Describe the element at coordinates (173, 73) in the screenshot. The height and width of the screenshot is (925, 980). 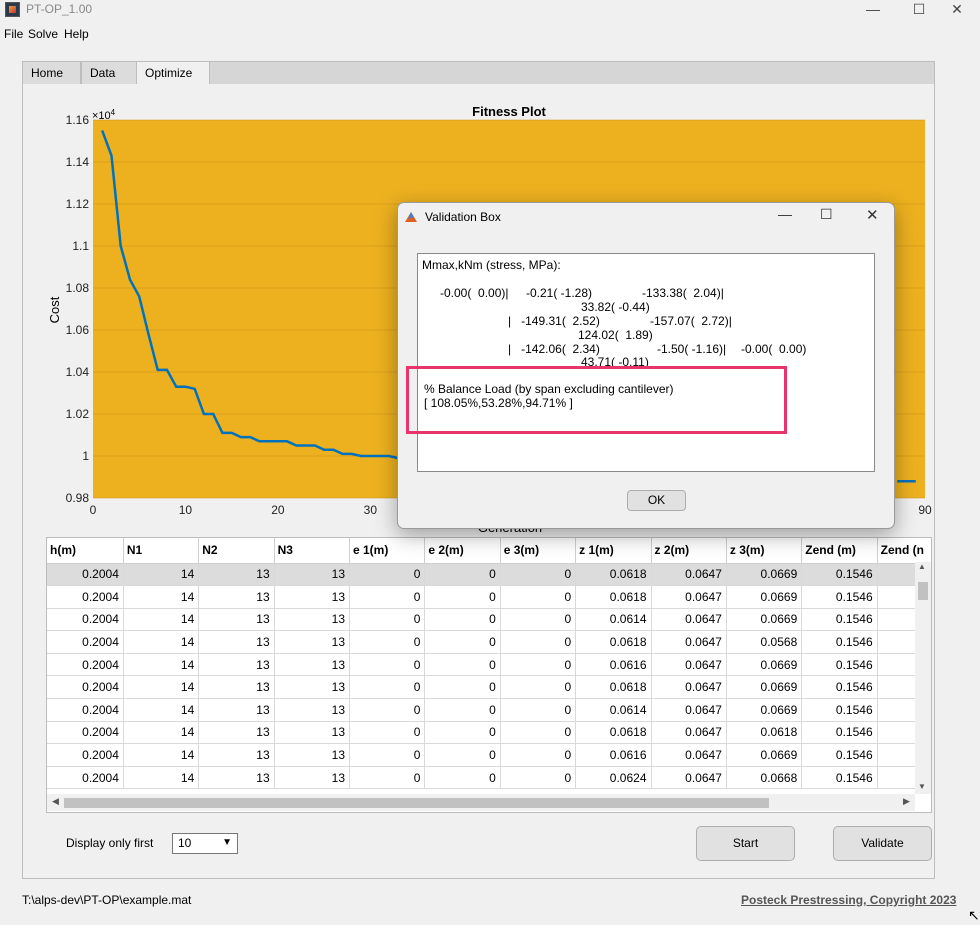
I see `tab-optimize: Optimize` at that location.